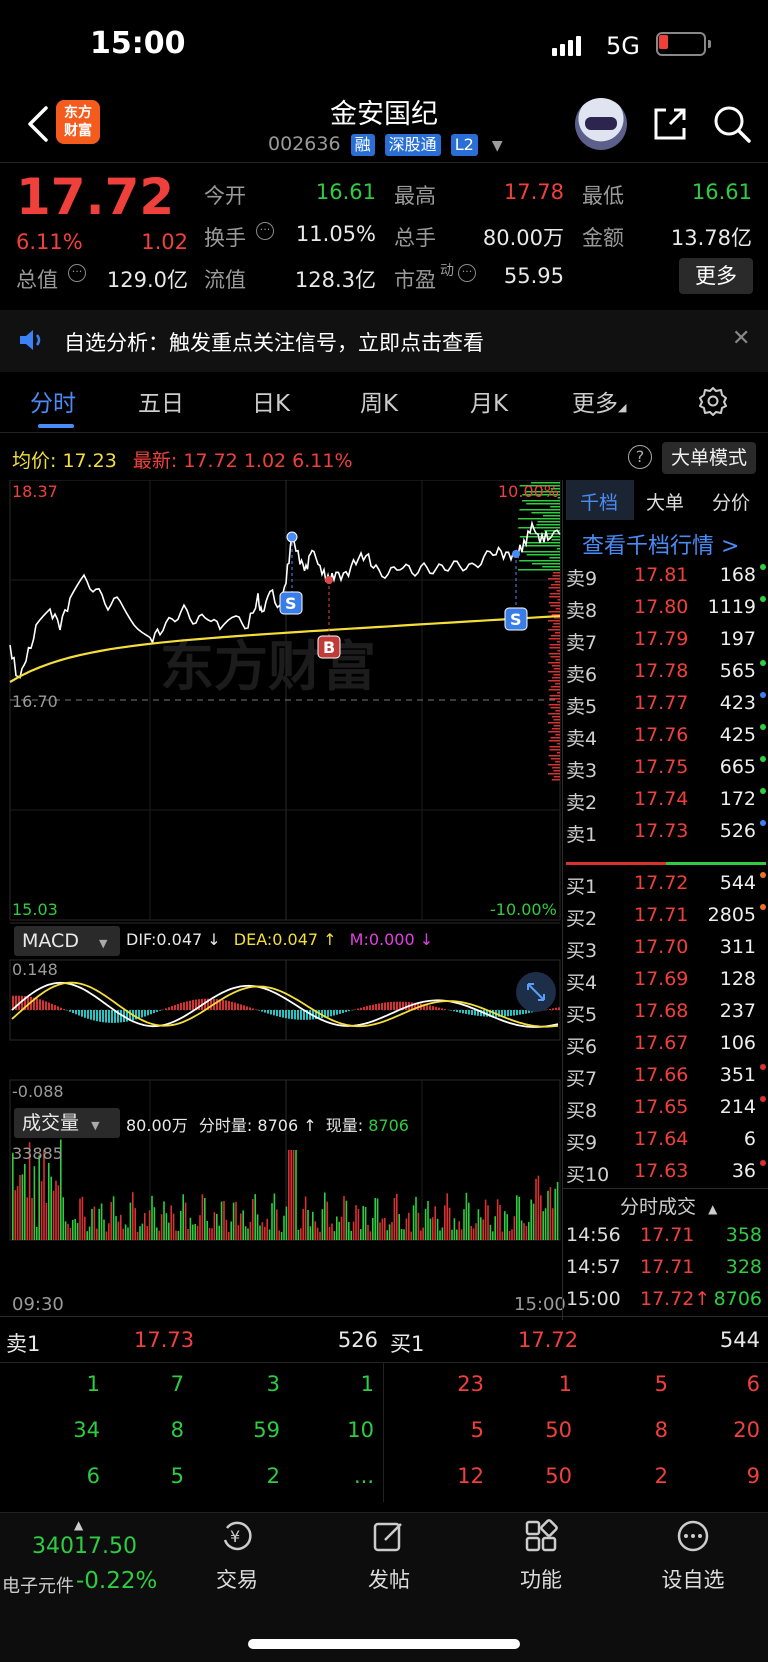 Image resolution: width=768 pixels, height=1662 pixels. What do you see at coordinates (665, 501) in the screenshot?
I see `tab-big-order: 大单` at bounding box center [665, 501].